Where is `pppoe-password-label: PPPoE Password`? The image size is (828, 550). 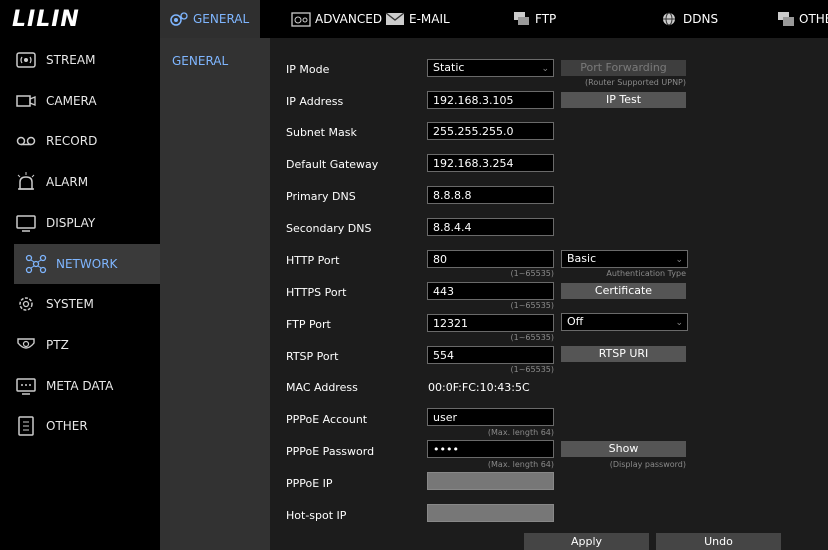 pppoe-password-label: PPPoE Password is located at coordinates (330, 451).